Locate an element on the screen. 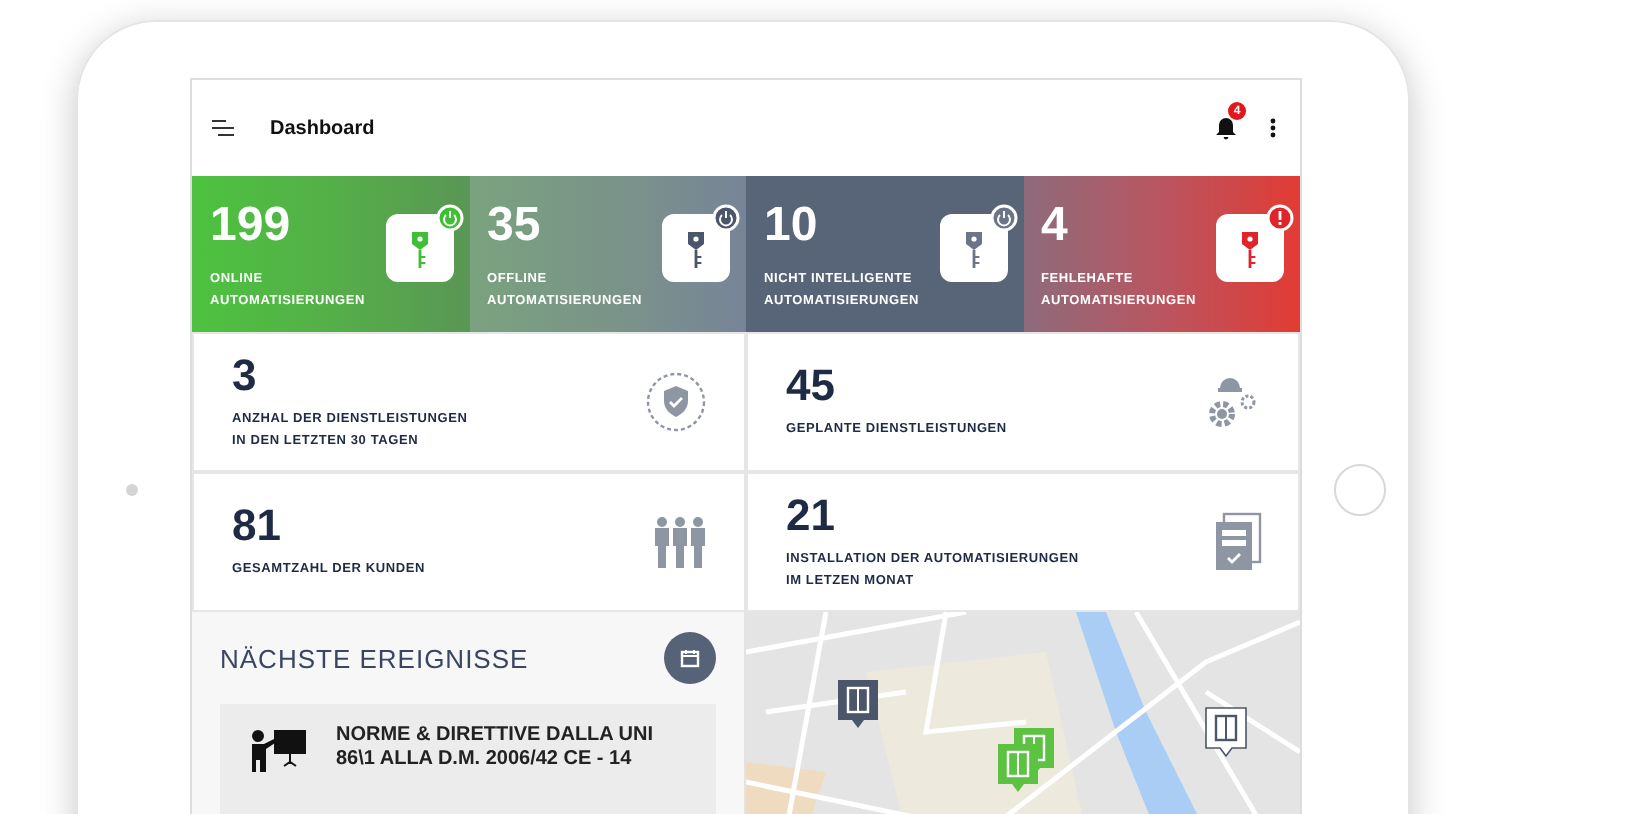 This screenshot has height=814, width=1638. document-check-icon is located at coordinates (1238, 542).